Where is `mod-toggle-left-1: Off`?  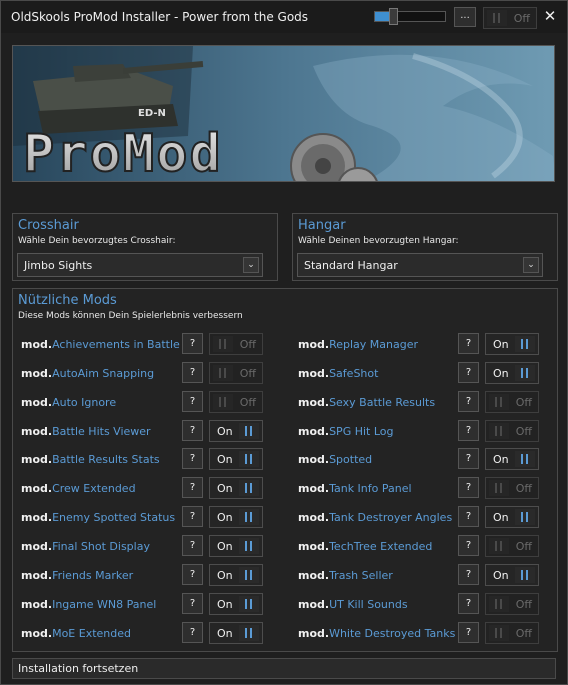
mod-toggle-left-1: Off is located at coordinates (236, 373).